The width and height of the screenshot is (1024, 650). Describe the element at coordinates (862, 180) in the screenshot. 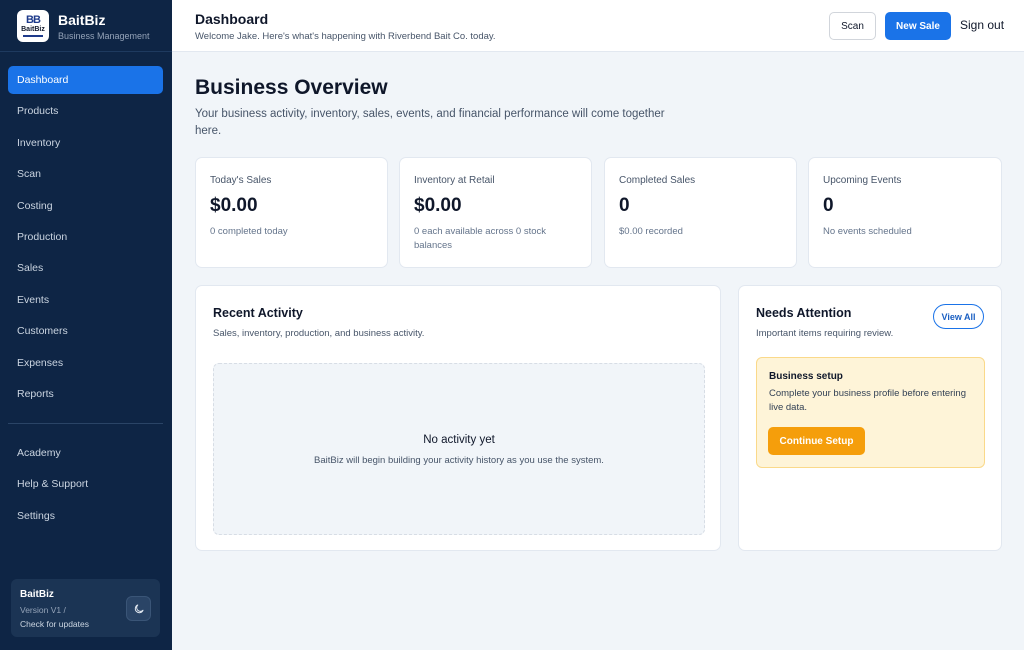

I see `stat-label: Upcoming Events` at that location.